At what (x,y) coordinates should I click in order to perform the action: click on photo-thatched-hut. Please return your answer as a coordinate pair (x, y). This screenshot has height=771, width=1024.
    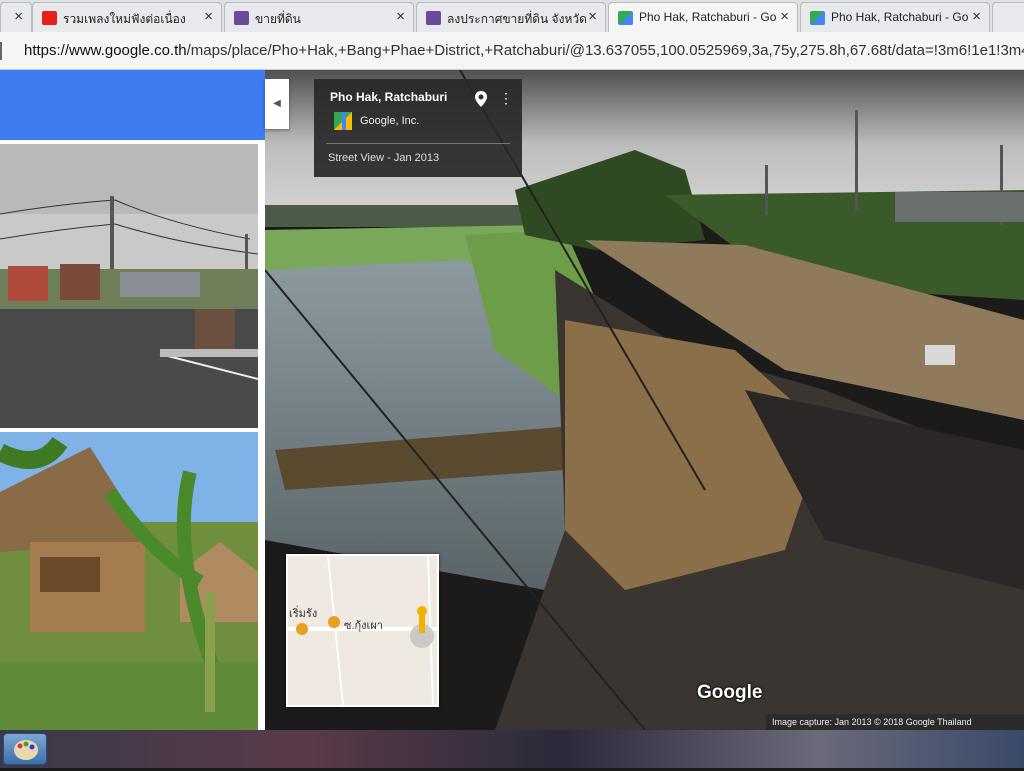
    Looking at the image, I should click on (129, 581).